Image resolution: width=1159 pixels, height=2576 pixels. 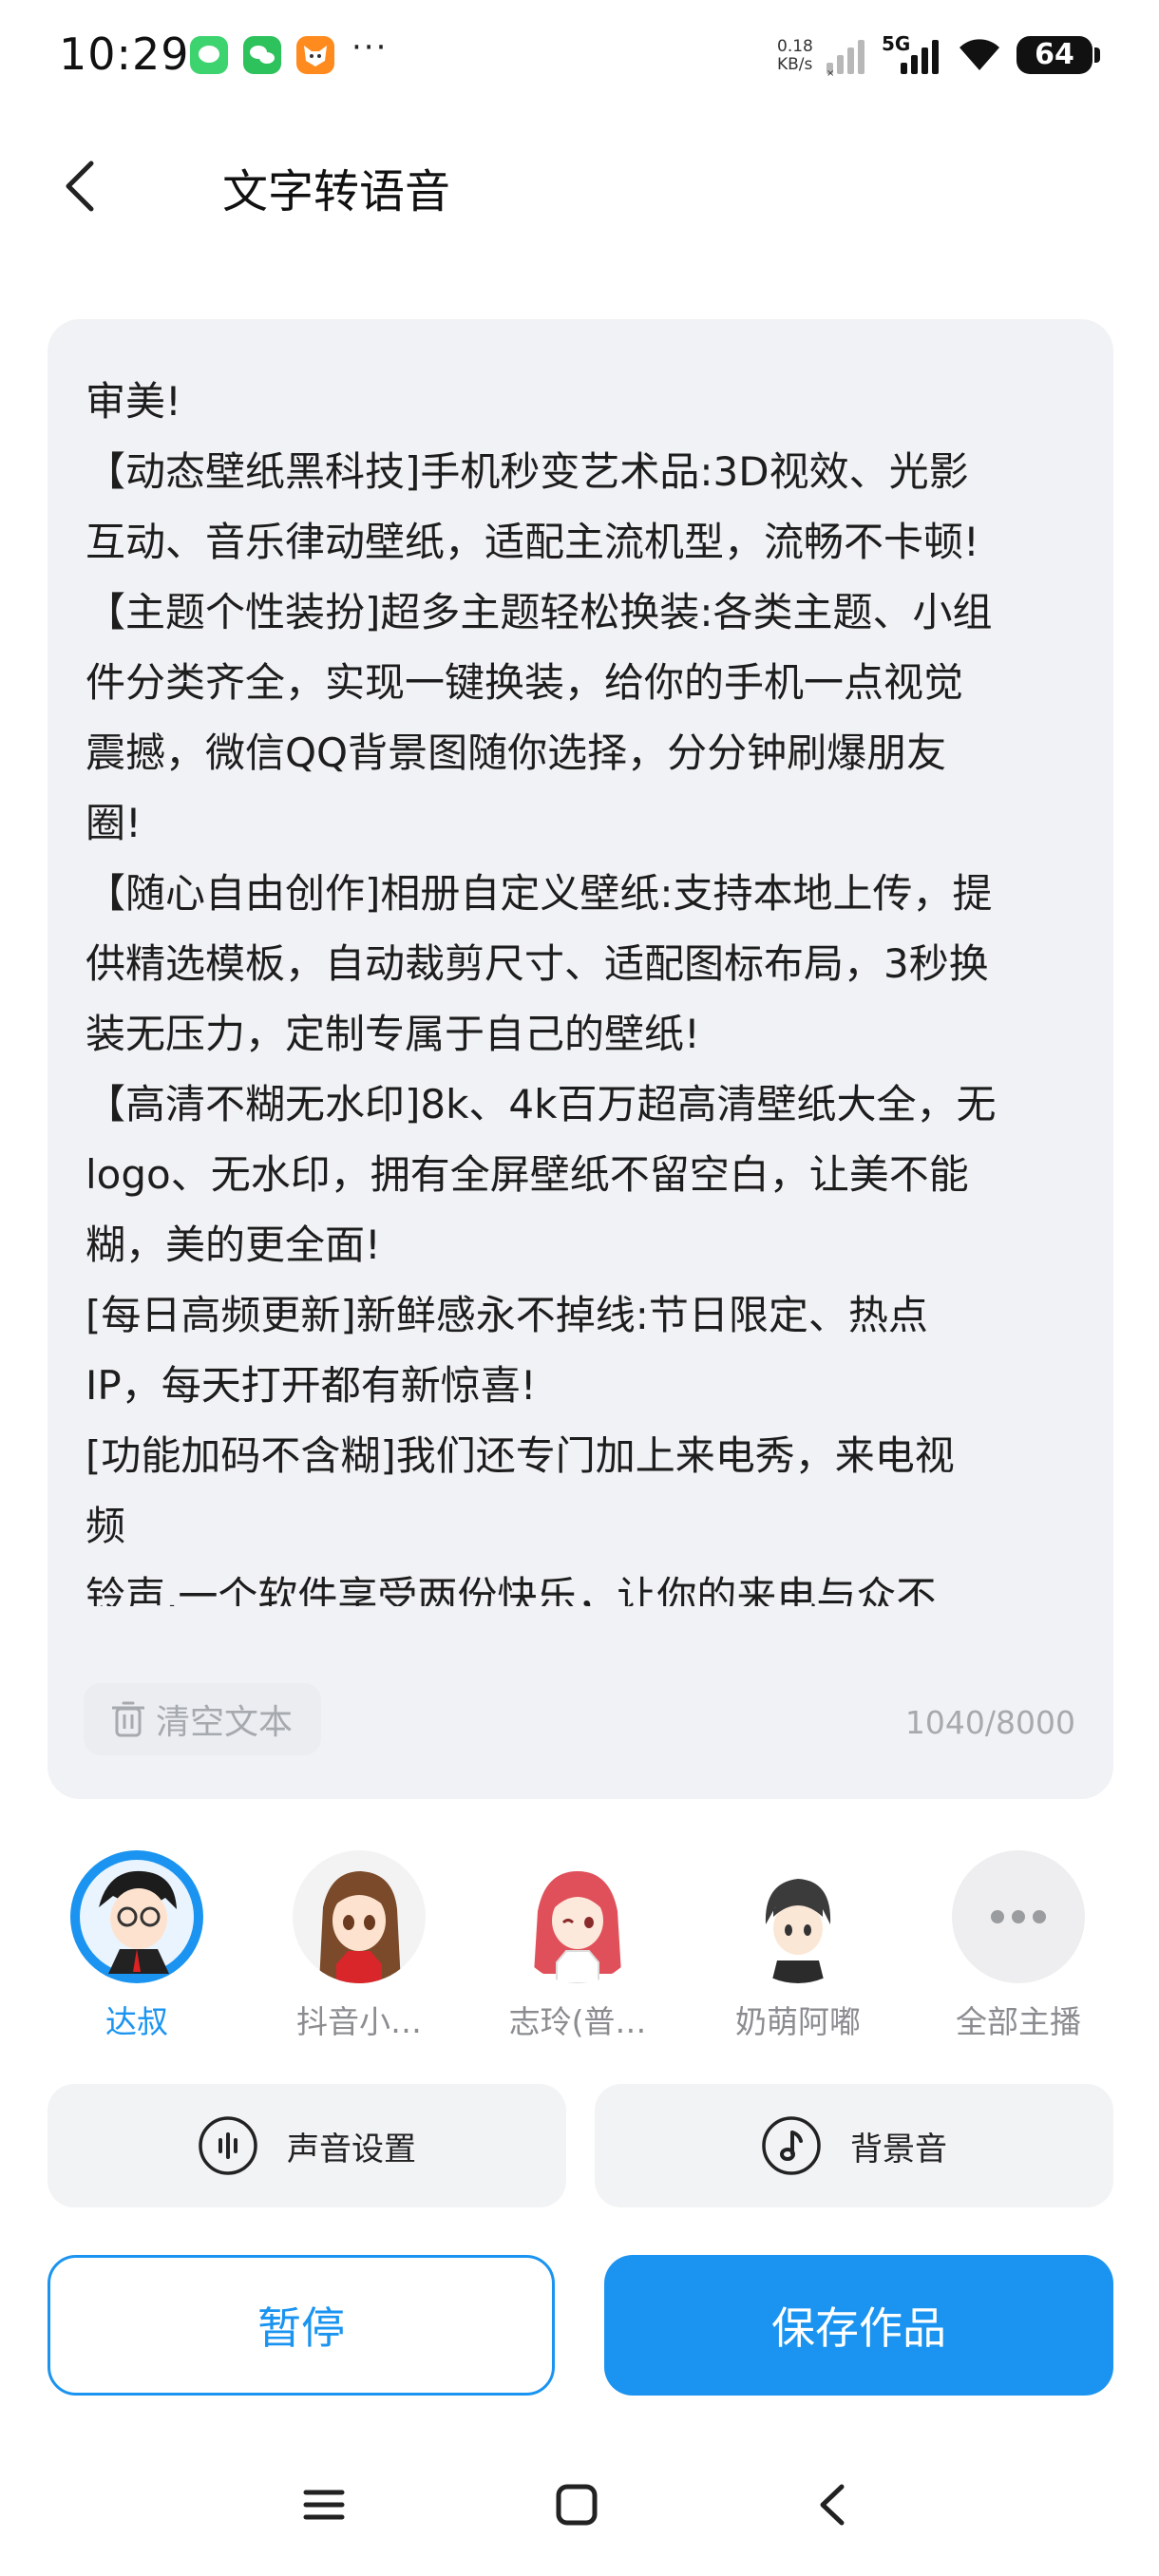 What do you see at coordinates (858, 2325) in the screenshot?
I see `save-work-button: 保存作品` at bounding box center [858, 2325].